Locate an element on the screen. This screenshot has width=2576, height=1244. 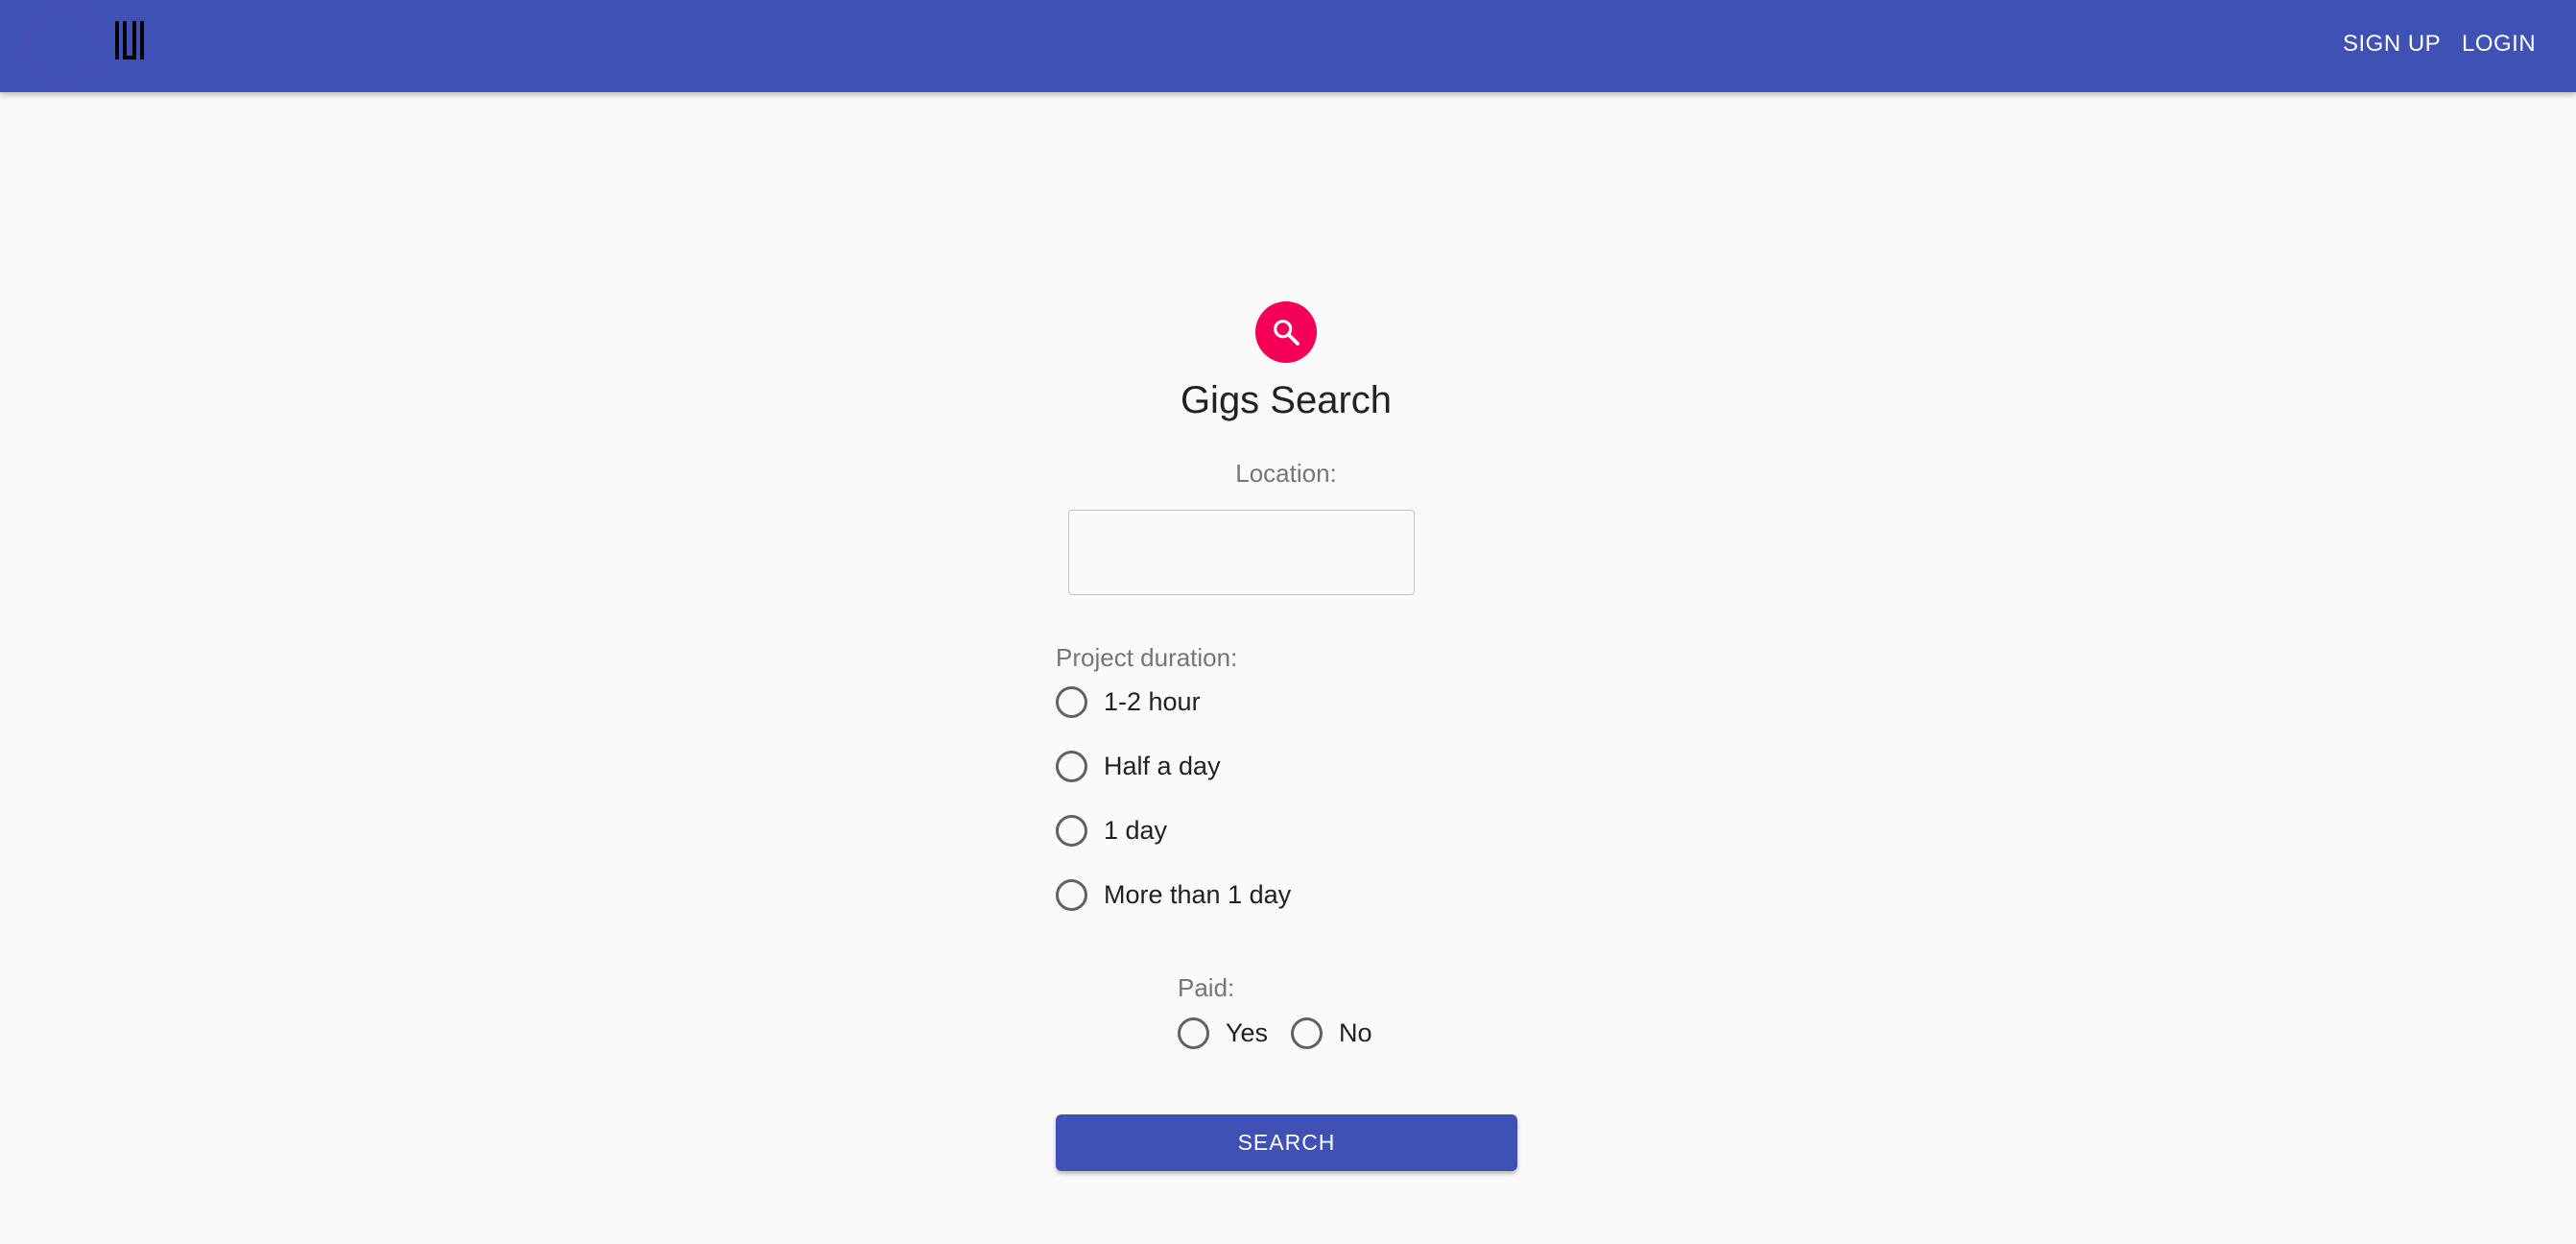
duration-option-more-than-1-day: More than 1 day is located at coordinates (1173, 895).